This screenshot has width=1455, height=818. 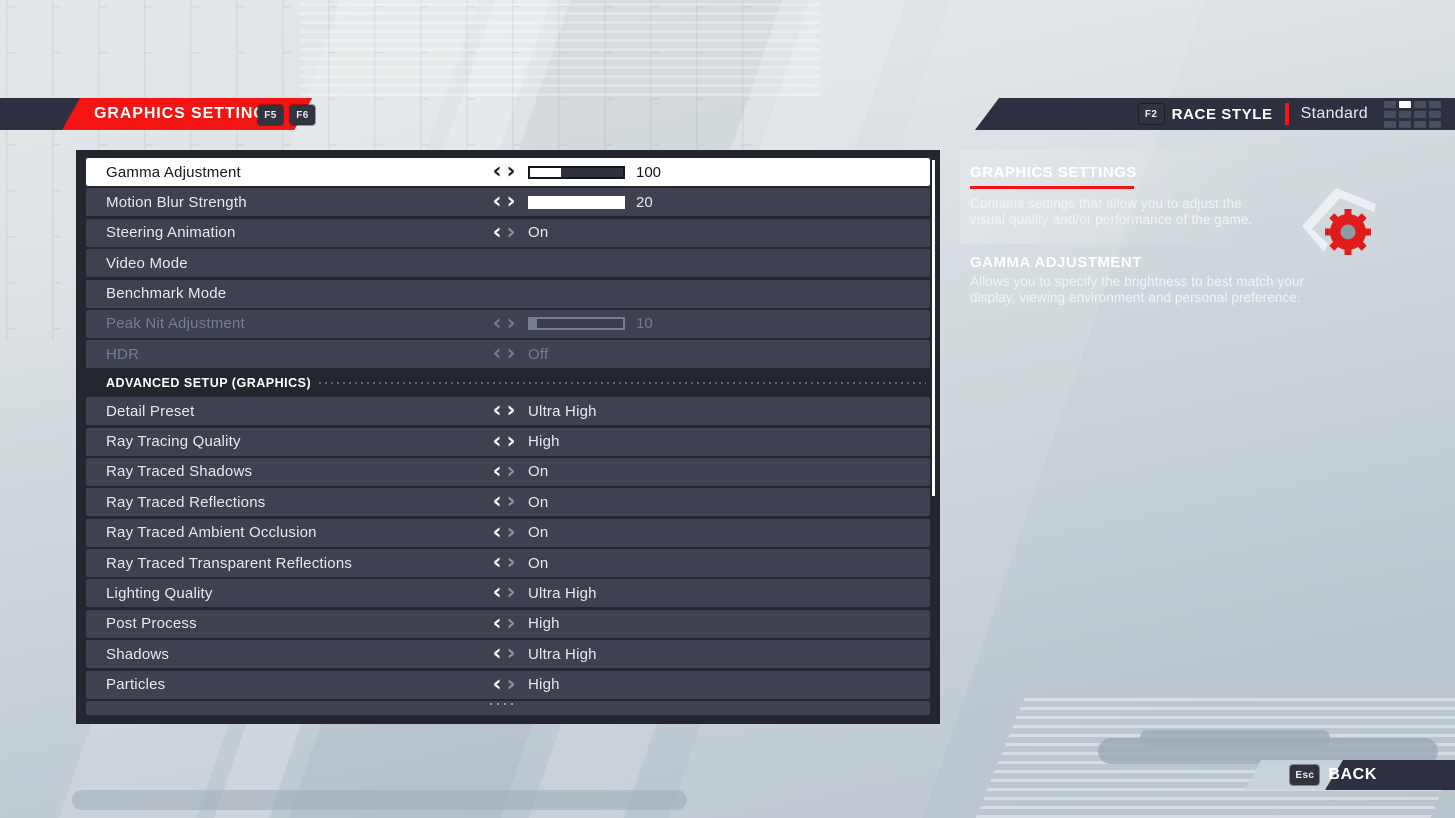 What do you see at coordinates (302, 115) in the screenshot?
I see `hotkey-f6: F6` at bounding box center [302, 115].